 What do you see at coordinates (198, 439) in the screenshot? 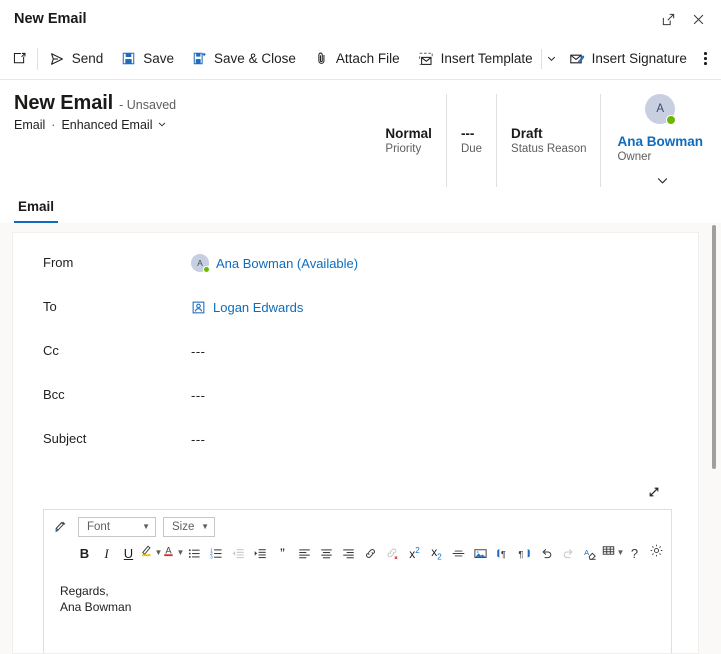
I see `subject-empty-value: ---` at bounding box center [198, 439].